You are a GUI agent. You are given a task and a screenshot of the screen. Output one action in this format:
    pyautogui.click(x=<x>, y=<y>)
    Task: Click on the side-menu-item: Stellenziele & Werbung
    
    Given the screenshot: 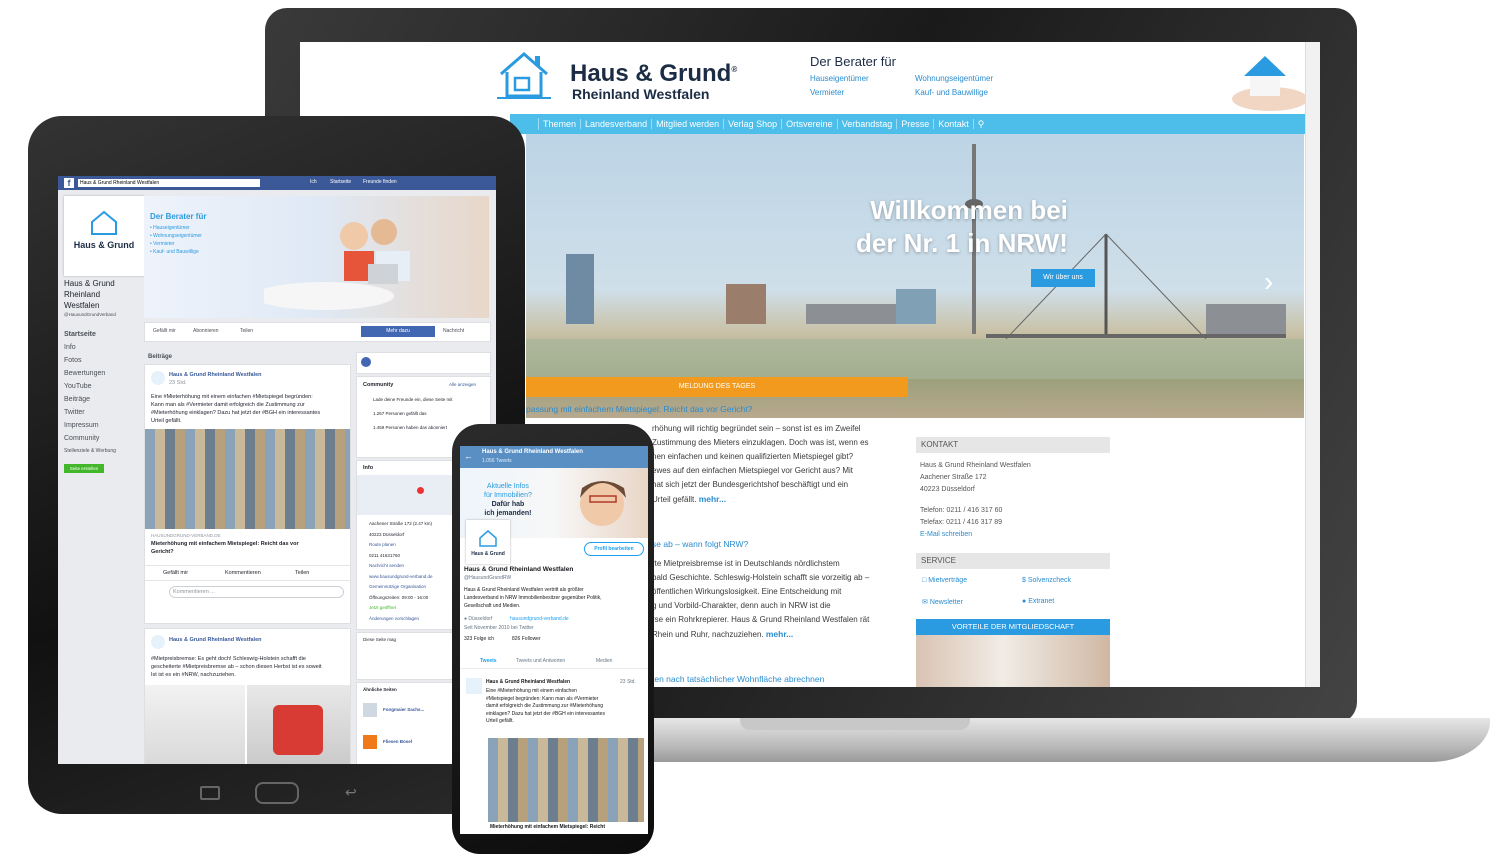 What is the action you would take?
    pyautogui.click(x=90, y=451)
    